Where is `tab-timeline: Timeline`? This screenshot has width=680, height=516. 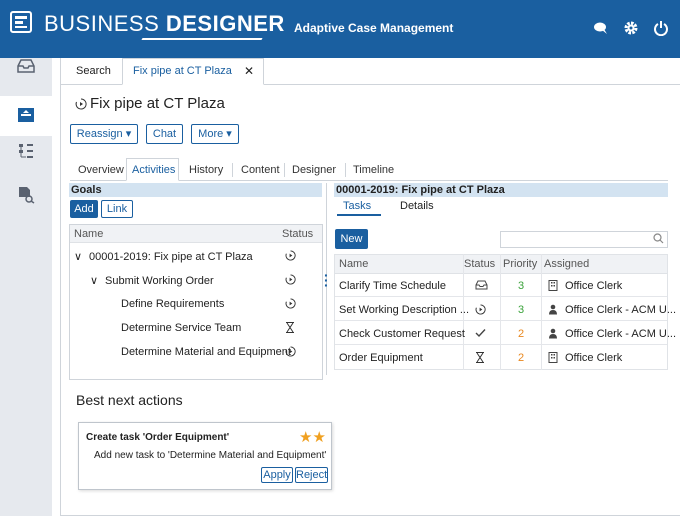 tab-timeline: Timeline is located at coordinates (373, 170).